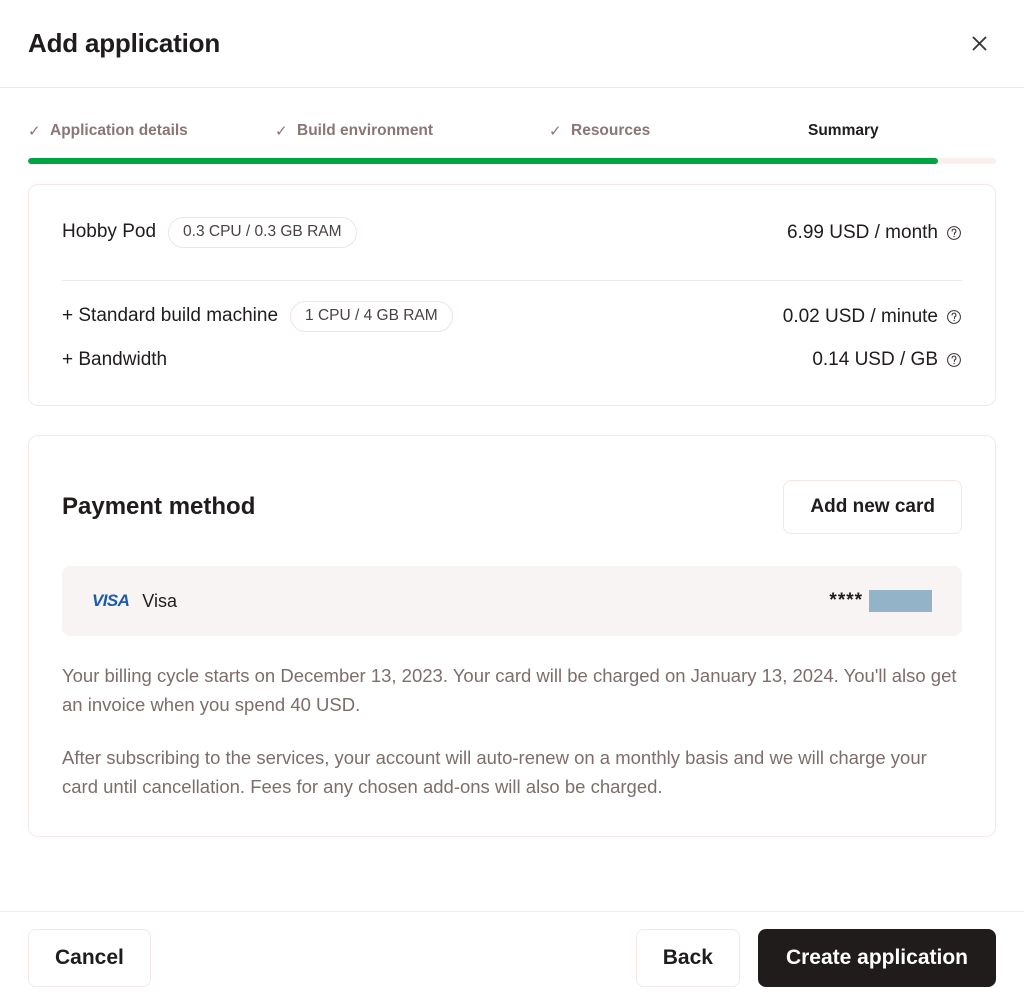 The width and height of the screenshot is (1024, 1003). Describe the element at coordinates (111, 600) in the screenshot. I see `visa-logo-icon: VISA` at that location.